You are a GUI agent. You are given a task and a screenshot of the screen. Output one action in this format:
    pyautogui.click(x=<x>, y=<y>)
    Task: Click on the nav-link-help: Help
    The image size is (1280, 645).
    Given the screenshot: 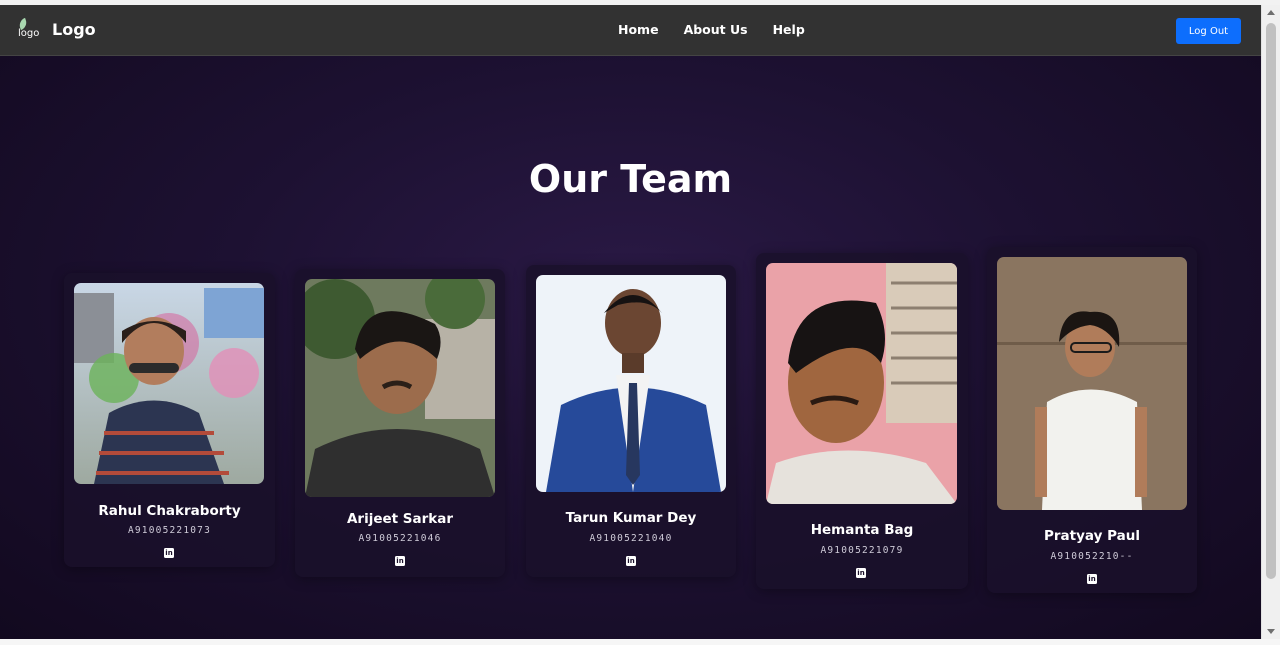 What is the action you would take?
    pyautogui.click(x=789, y=29)
    